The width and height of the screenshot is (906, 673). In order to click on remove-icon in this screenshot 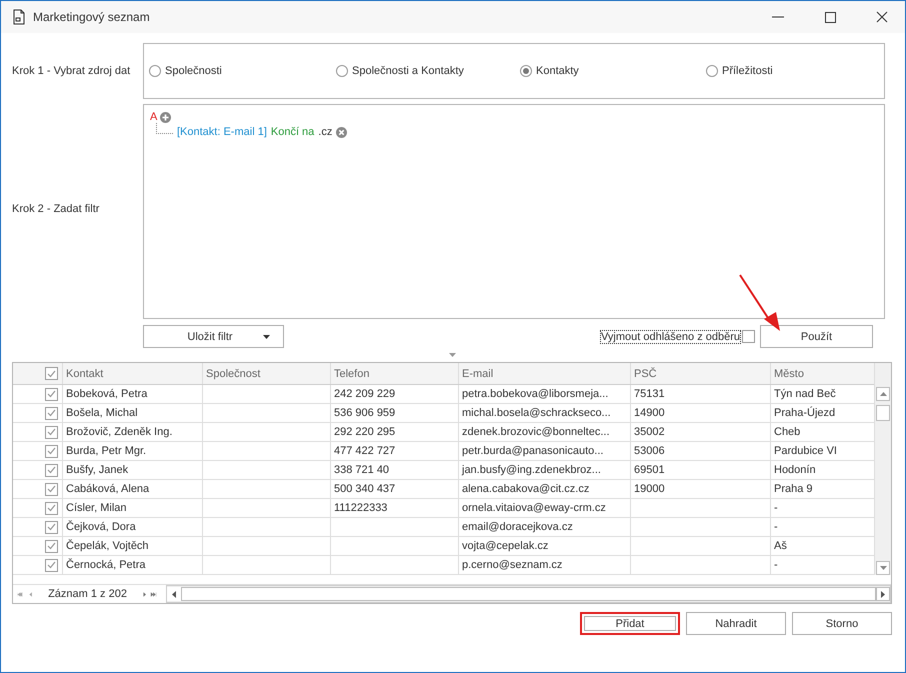, I will do `click(342, 132)`.